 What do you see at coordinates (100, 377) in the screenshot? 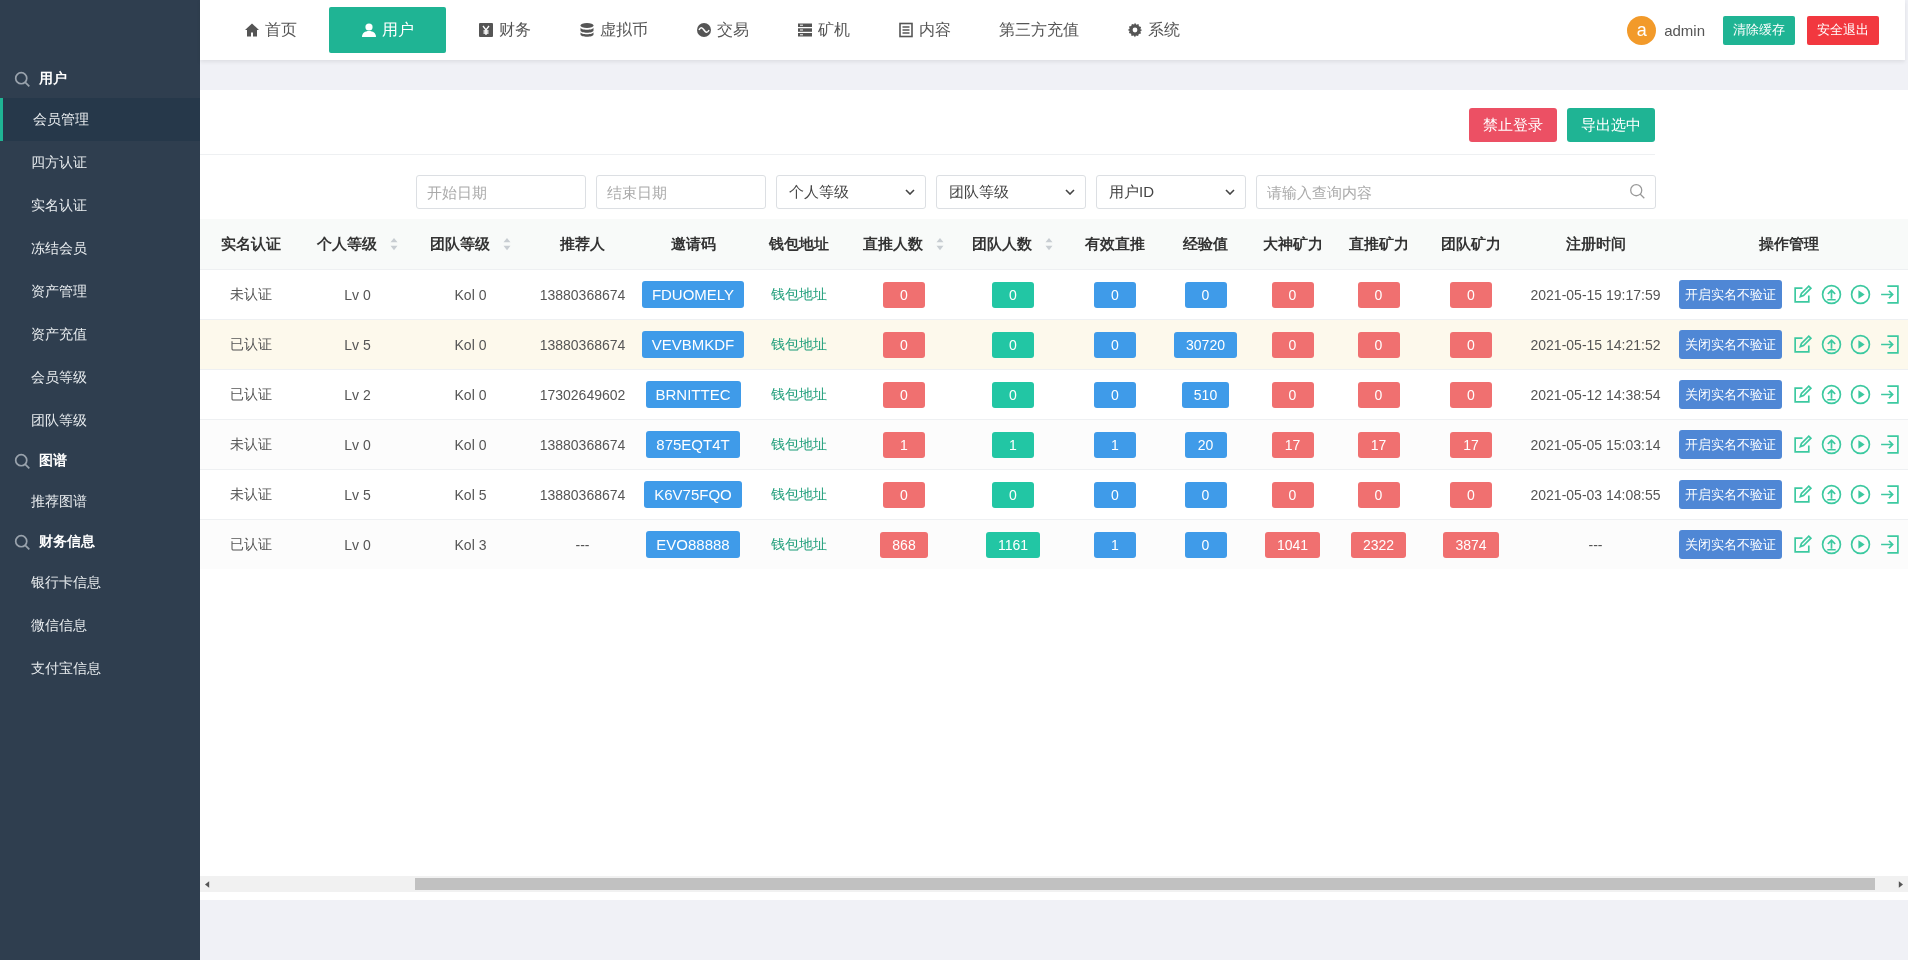
I see `sidebar-item: 会员等级` at bounding box center [100, 377].